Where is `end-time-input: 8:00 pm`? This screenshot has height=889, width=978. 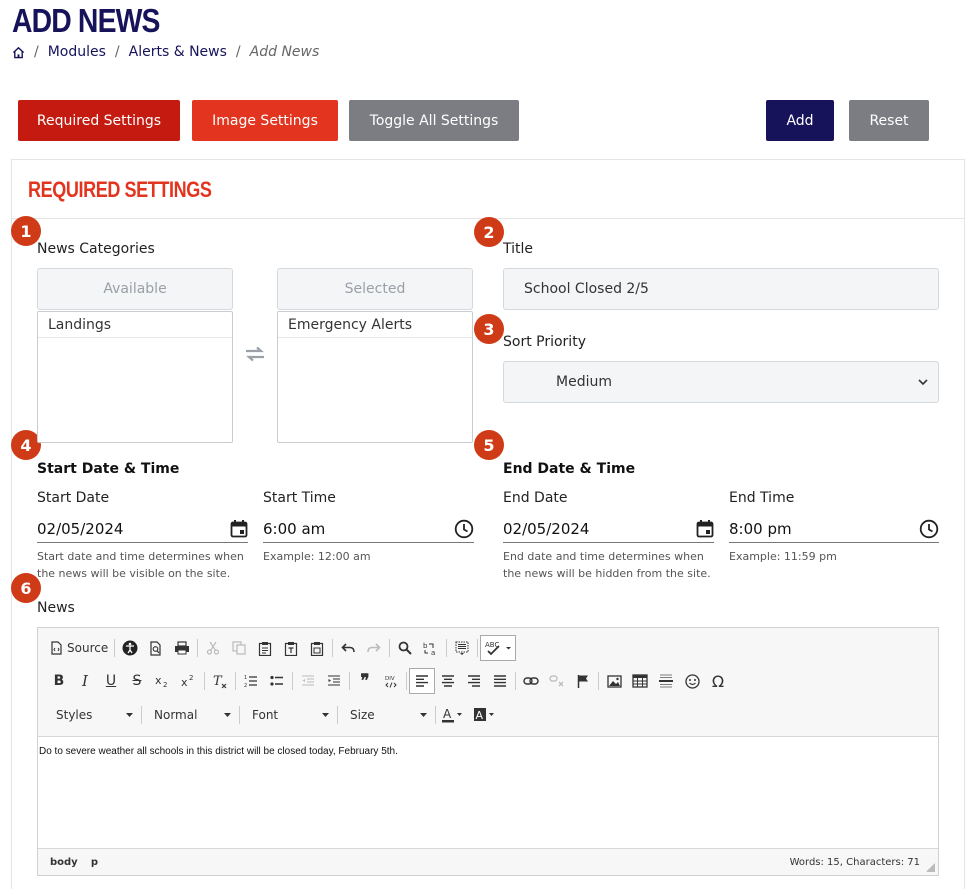 end-time-input: 8:00 pm is located at coordinates (834, 529).